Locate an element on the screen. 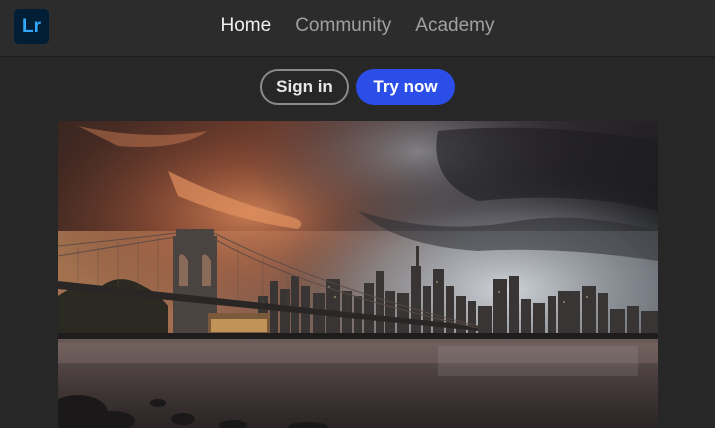 The image size is (715, 428). top-navigation-bar: Lr Home Community Academy is located at coordinates (357, 28).